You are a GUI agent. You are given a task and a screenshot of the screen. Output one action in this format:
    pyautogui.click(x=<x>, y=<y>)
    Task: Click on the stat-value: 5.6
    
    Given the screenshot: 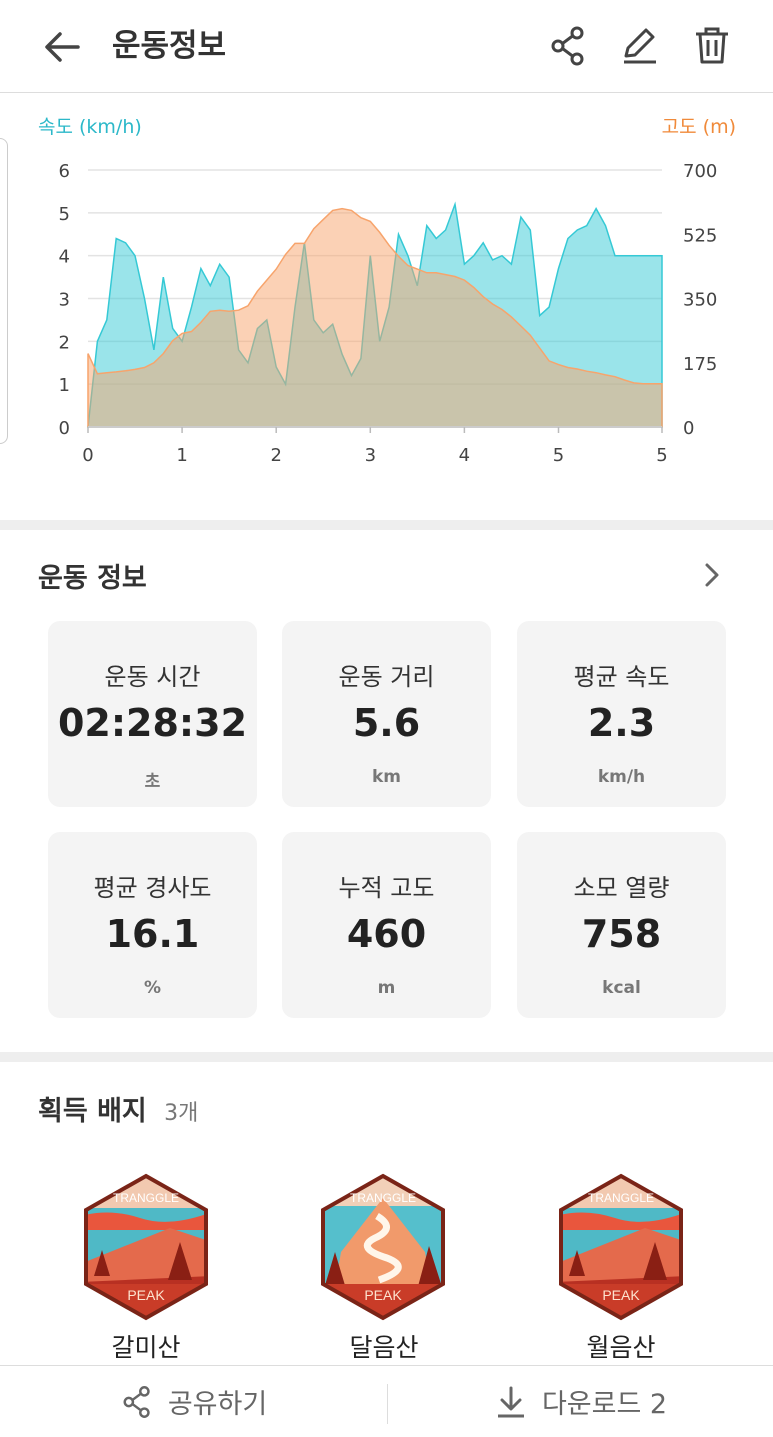 What is the action you would take?
    pyautogui.click(x=386, y=723)
    